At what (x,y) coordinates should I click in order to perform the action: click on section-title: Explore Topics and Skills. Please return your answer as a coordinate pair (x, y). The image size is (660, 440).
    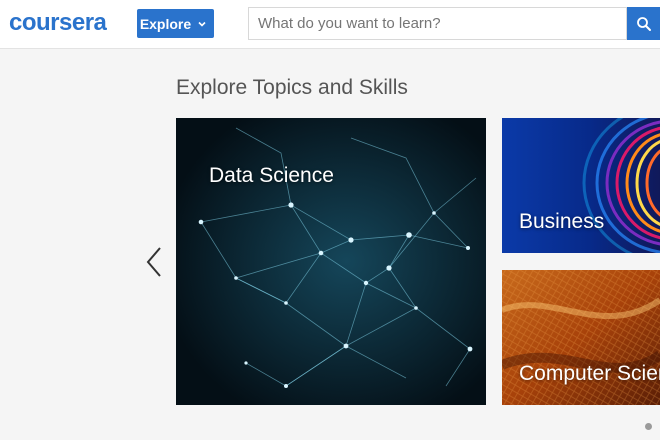
    Looking at the image, I should click on (292, 87).